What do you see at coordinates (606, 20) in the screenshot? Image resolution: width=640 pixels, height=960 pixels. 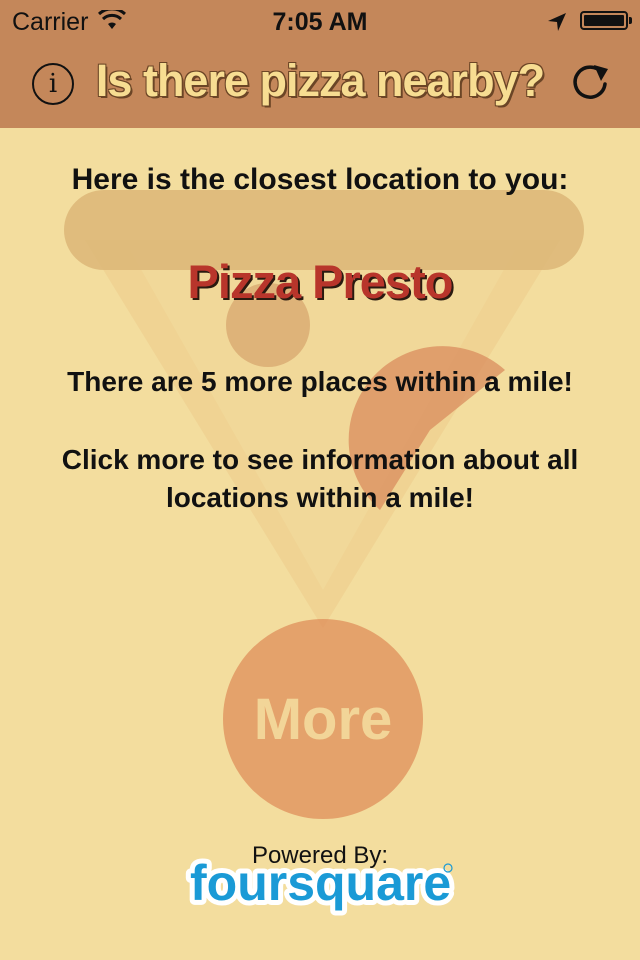 I see `battery-icon` at bounding box center [606, 20].